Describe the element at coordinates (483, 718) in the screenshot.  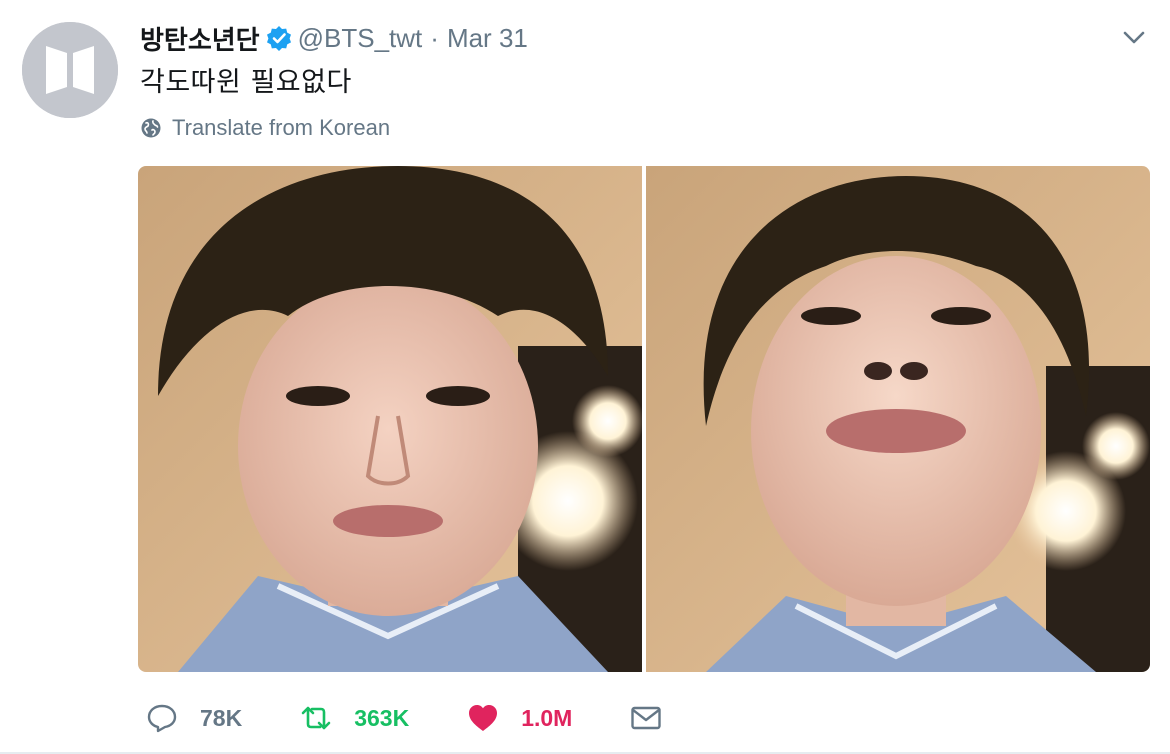
I see `heart-icon` at that location.